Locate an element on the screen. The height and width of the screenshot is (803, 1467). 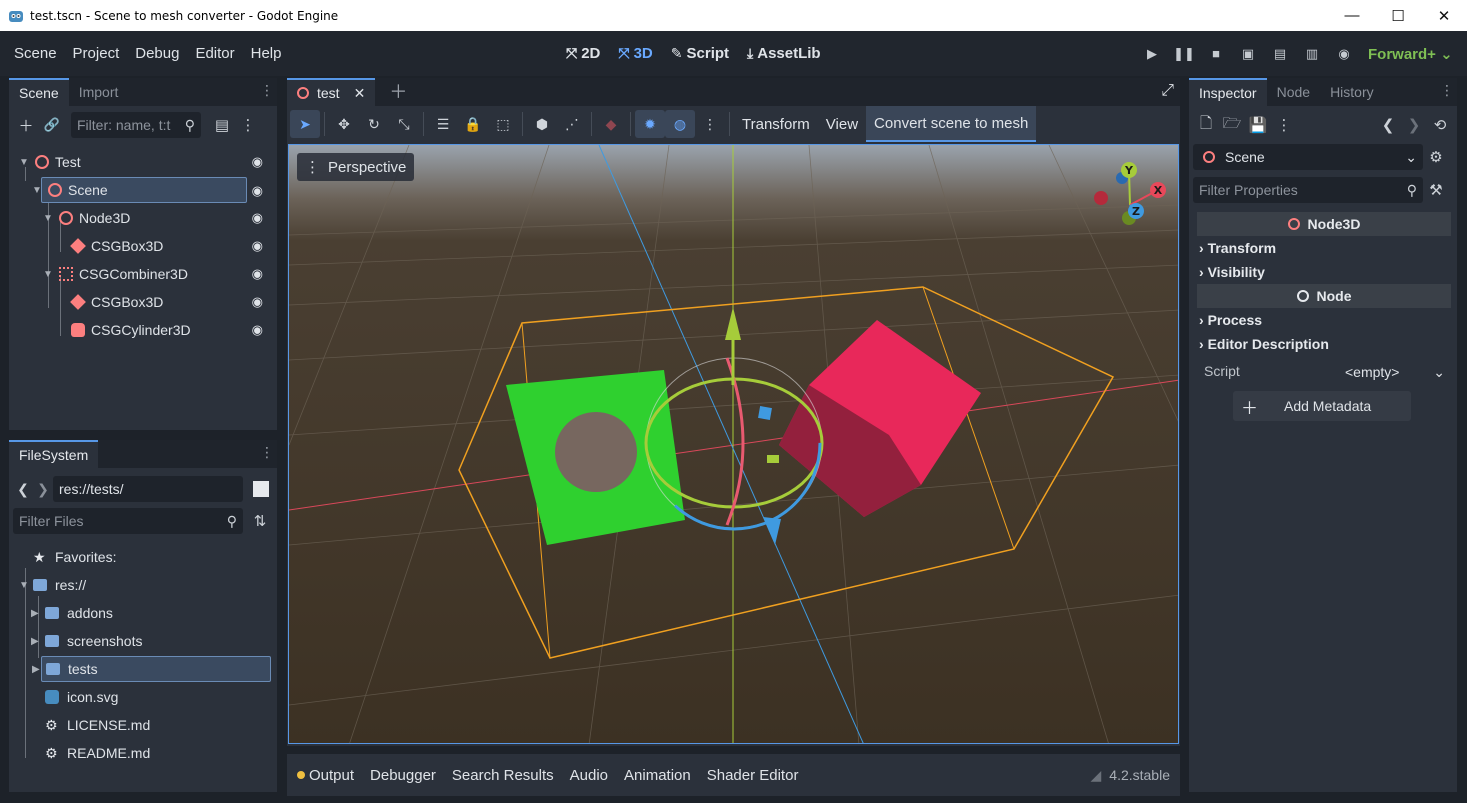
category-transform: › Transform is located at coordinates (1237, 248).